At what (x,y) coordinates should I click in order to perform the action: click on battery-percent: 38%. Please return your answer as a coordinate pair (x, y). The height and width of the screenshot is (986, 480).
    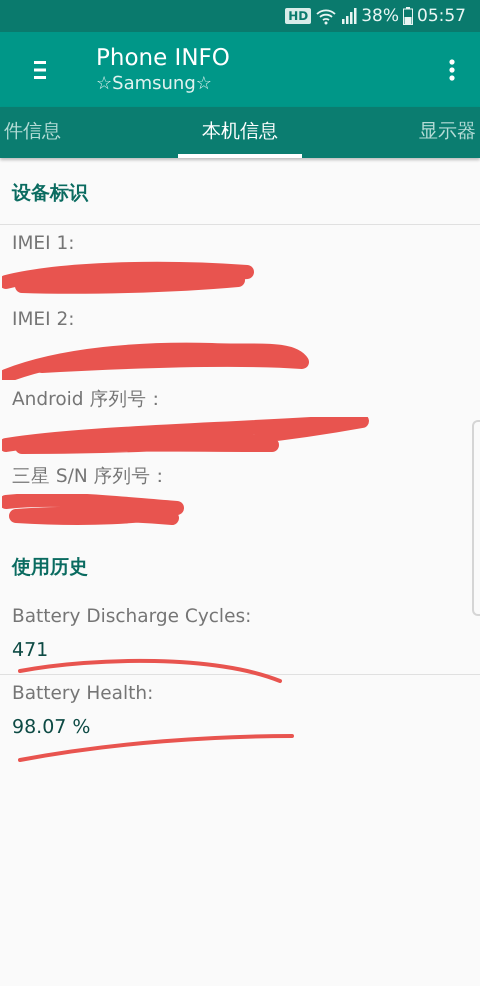
    Looking at the image, I should click on (380, 16).